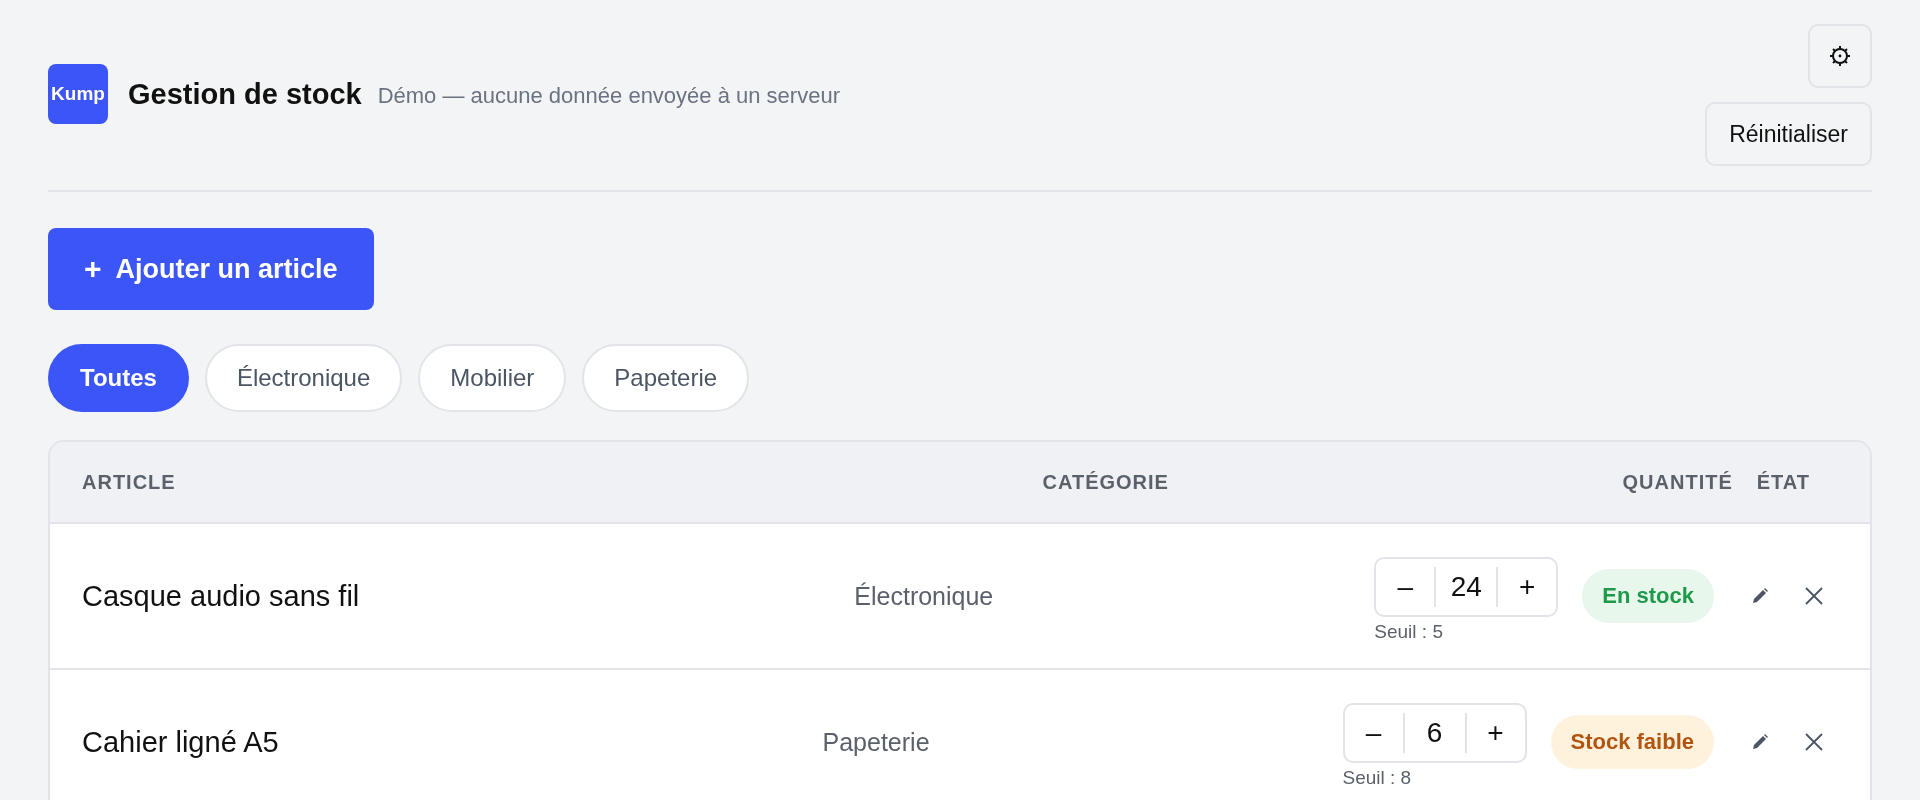  I want to click on category-filter-chip: Papeterie, so click(666, 378).